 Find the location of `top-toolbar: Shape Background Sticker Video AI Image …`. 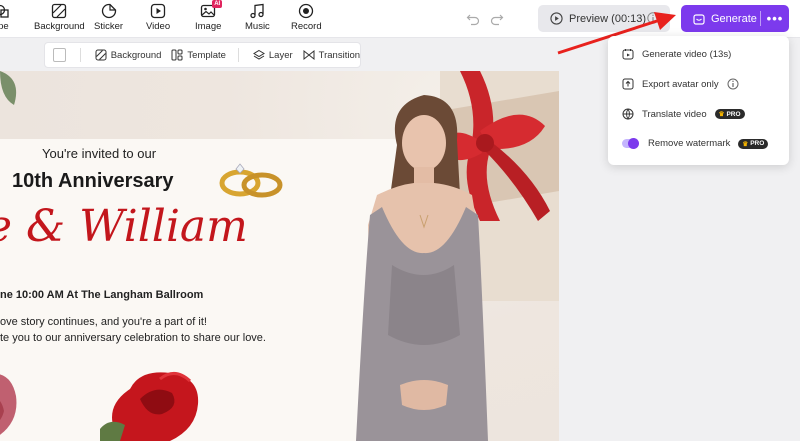

top-toolbar: Shape Background Sticker Video AI Image … is located at coordinates (400, 19).